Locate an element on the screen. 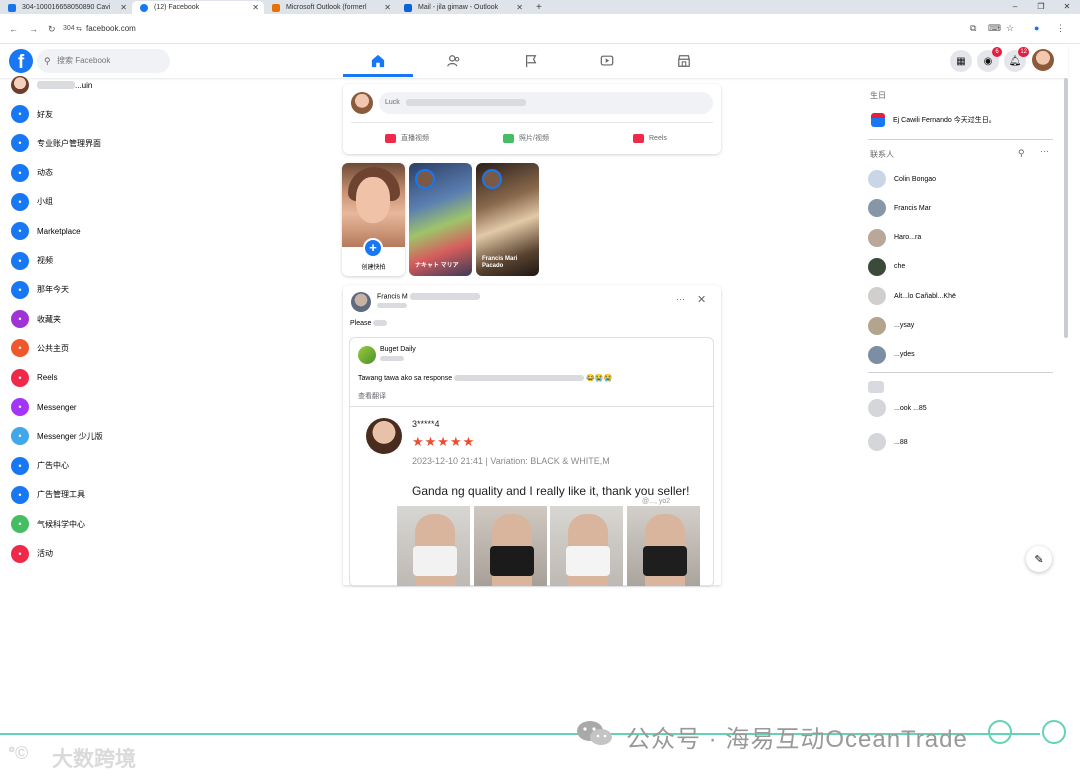 The width and height of the screenshot is (1080, 776). sidebar-item: • Messenger is located at coordinates (108, 407).